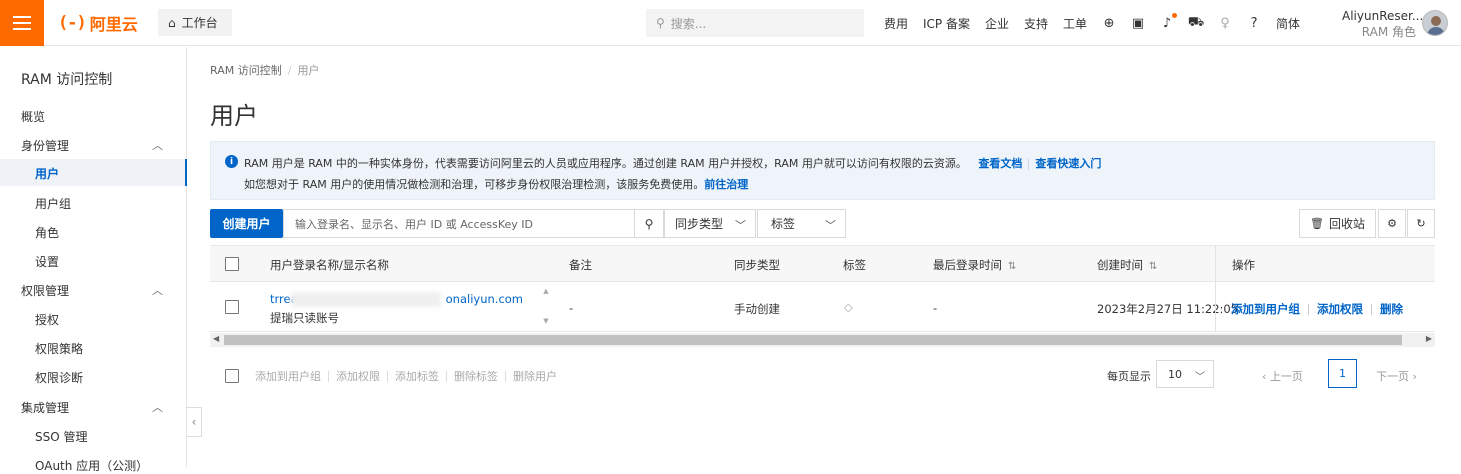 This screenshot has height=474, width=1461. Describe the element at coordinates (1421, 223) in the screenshot. I see `refresh-button: ↻` at that location.